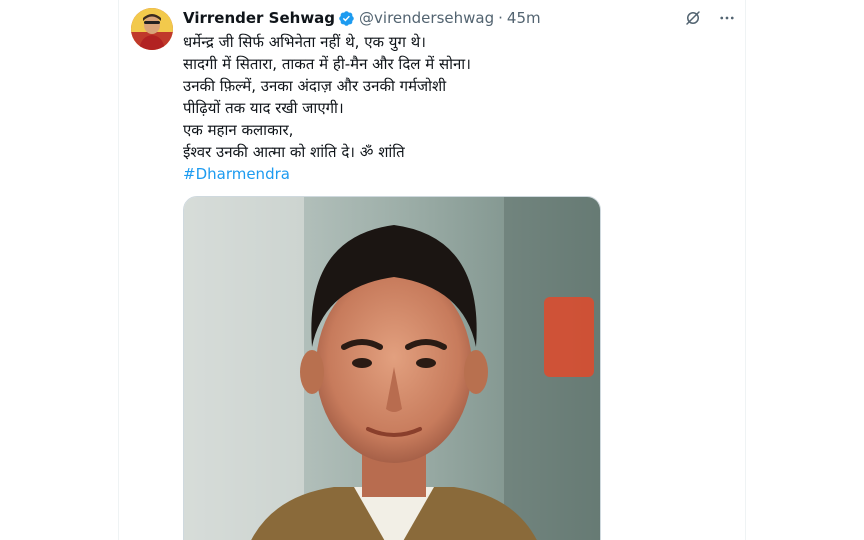 The width and height of the screenshot is (864, 540). I want to click on tweet-header: Virrender Sehwag @virendersehwag · 45m, so click(362, 18).